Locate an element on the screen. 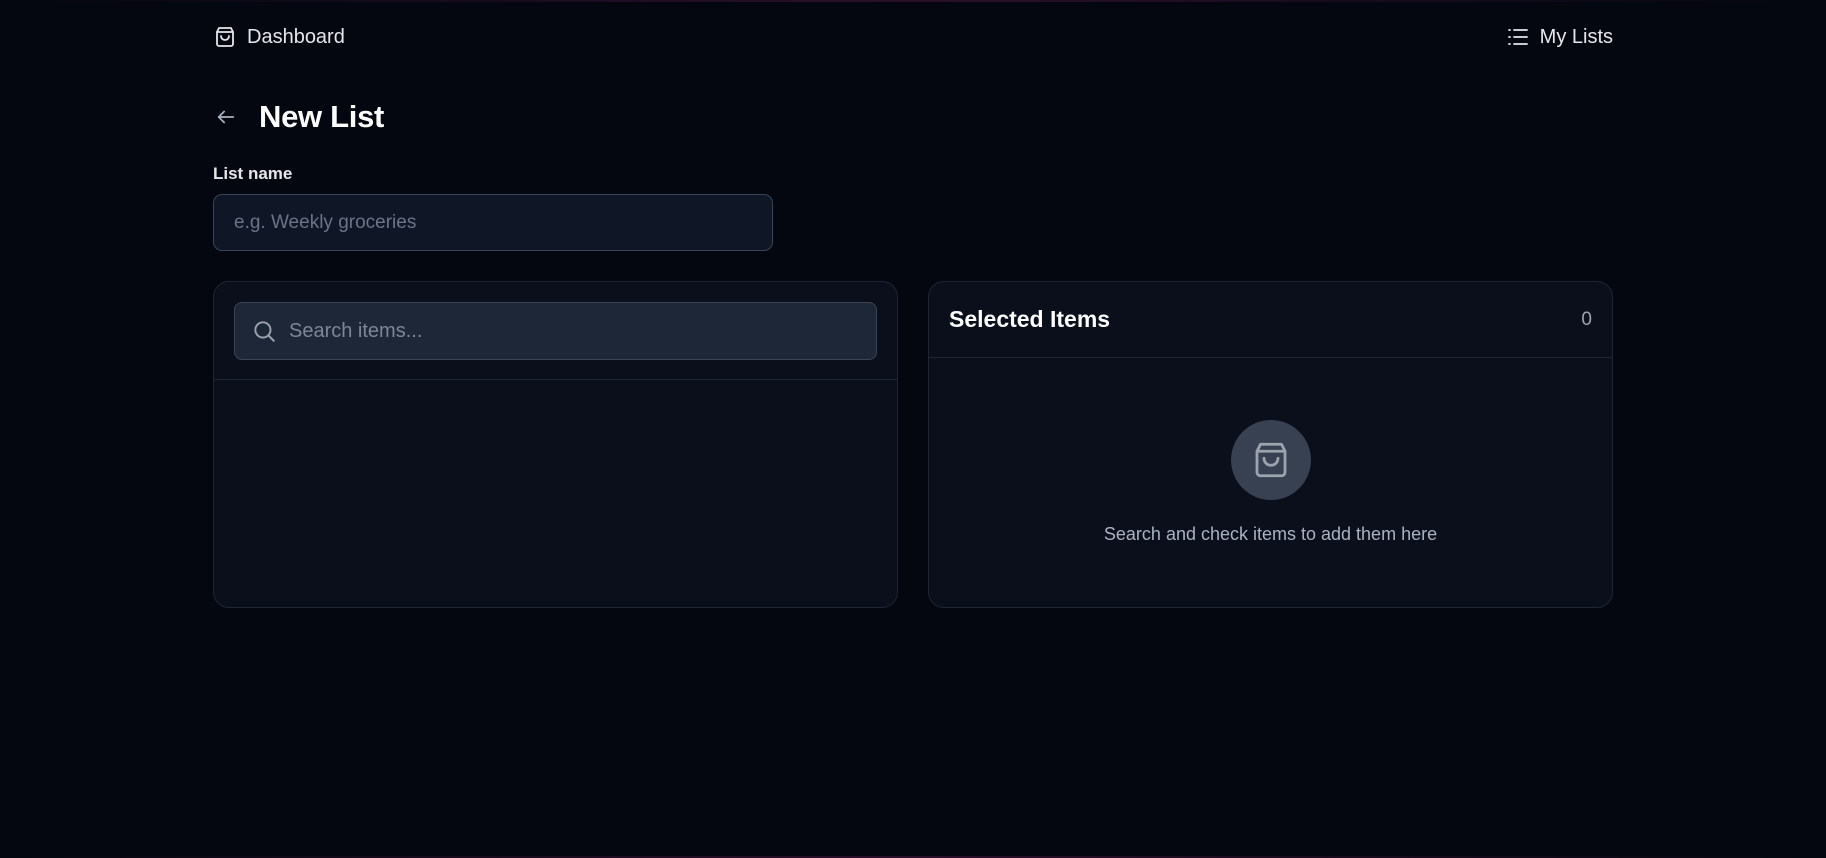  empty-state: Search and check items to add them here is located at coordinates (1270, 482).